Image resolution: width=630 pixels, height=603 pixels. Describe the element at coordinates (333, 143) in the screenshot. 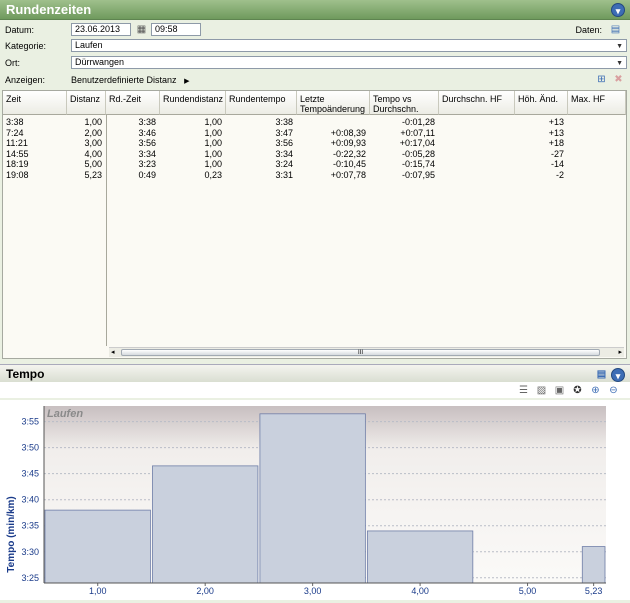

I see `table-cell: +0:09,93` at that location.